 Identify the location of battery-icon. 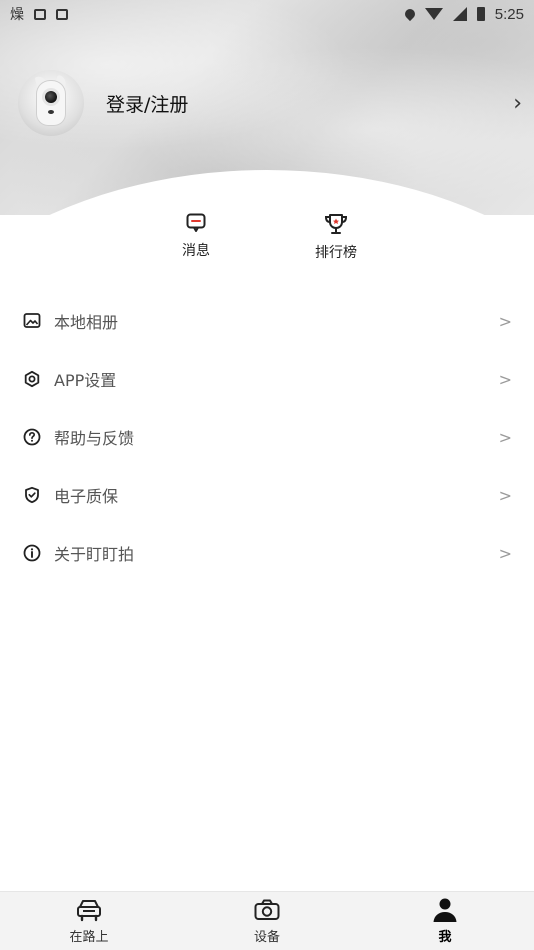
(480, 14).